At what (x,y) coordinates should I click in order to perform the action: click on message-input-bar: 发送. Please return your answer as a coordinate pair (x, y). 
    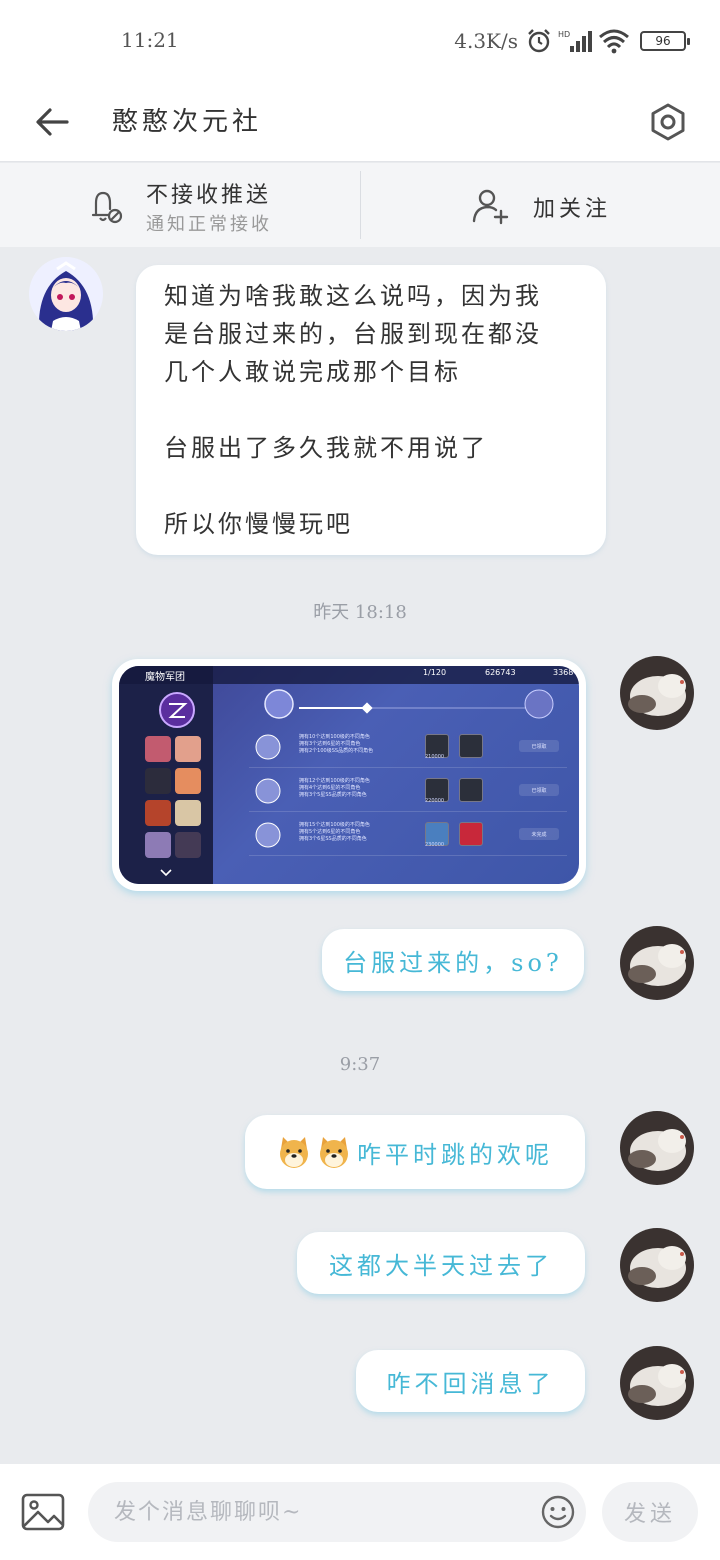
    Looking at the image, I should click on (360, 1512).